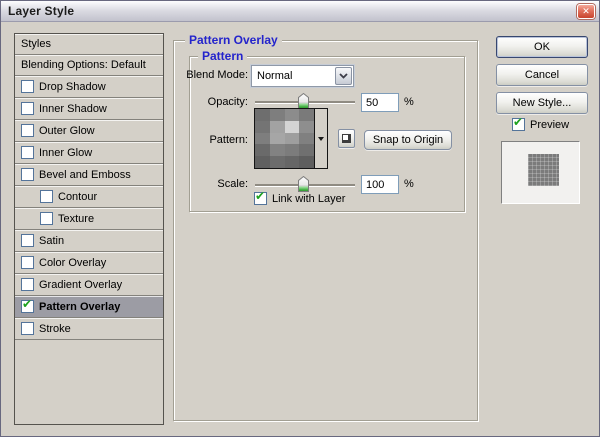 This screenshot has width=600, height=437. Describe the element at coordinates (52, 240) in the screenshot. I see `sidebar-item-label: Satin` at that location.